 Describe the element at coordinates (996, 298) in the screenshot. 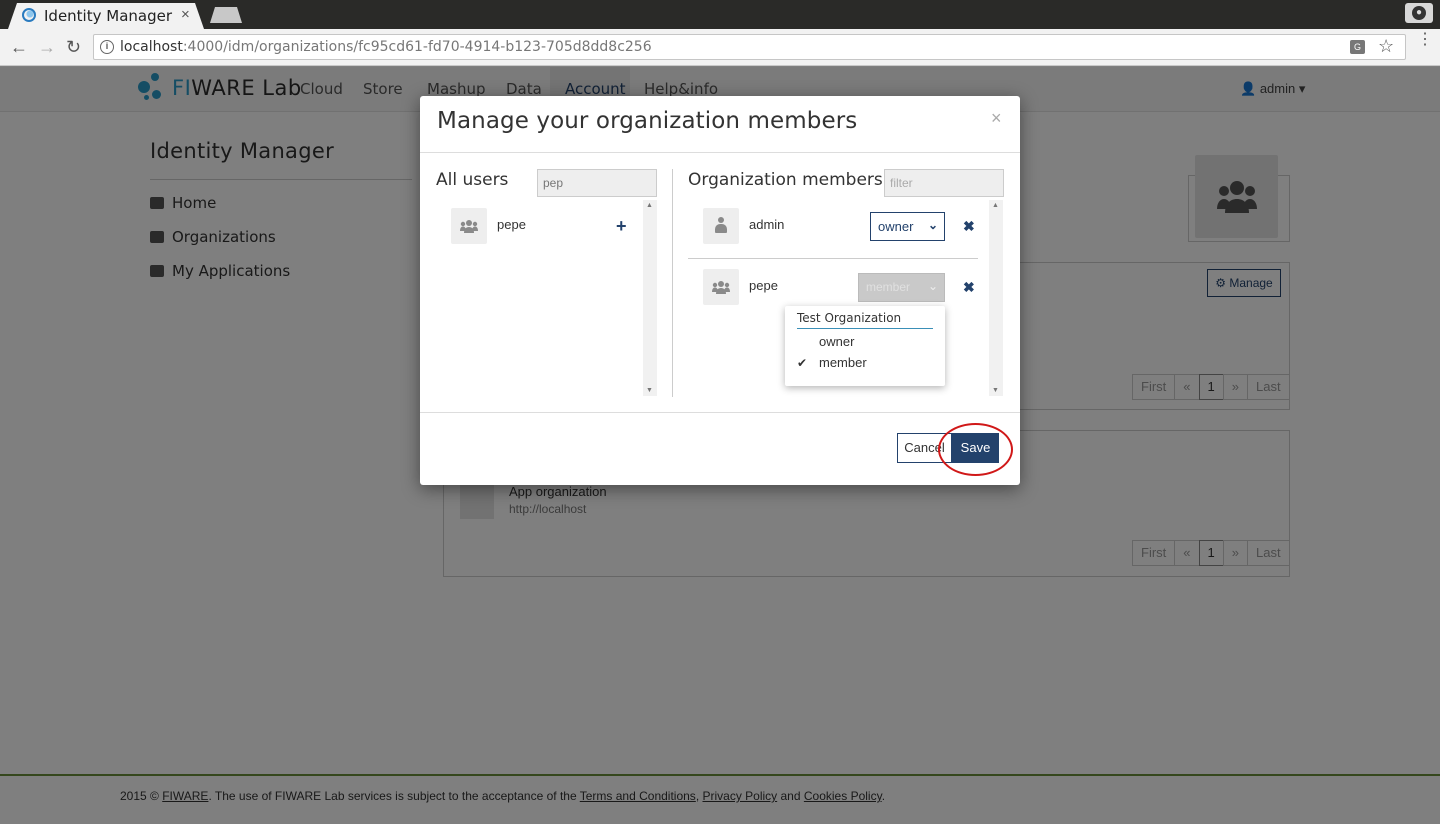

I see `members-scrollbar: ▲ ▼` at that location.